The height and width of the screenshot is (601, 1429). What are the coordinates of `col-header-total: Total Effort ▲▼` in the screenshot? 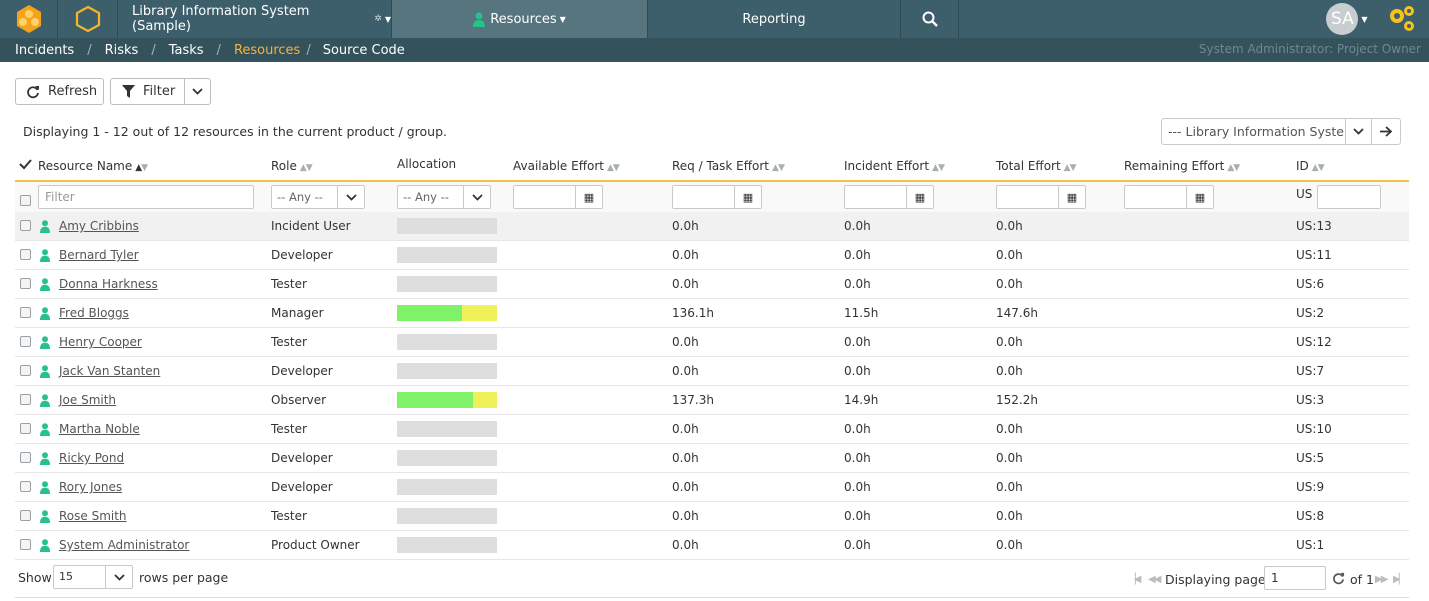 It's located at (1036, 166).